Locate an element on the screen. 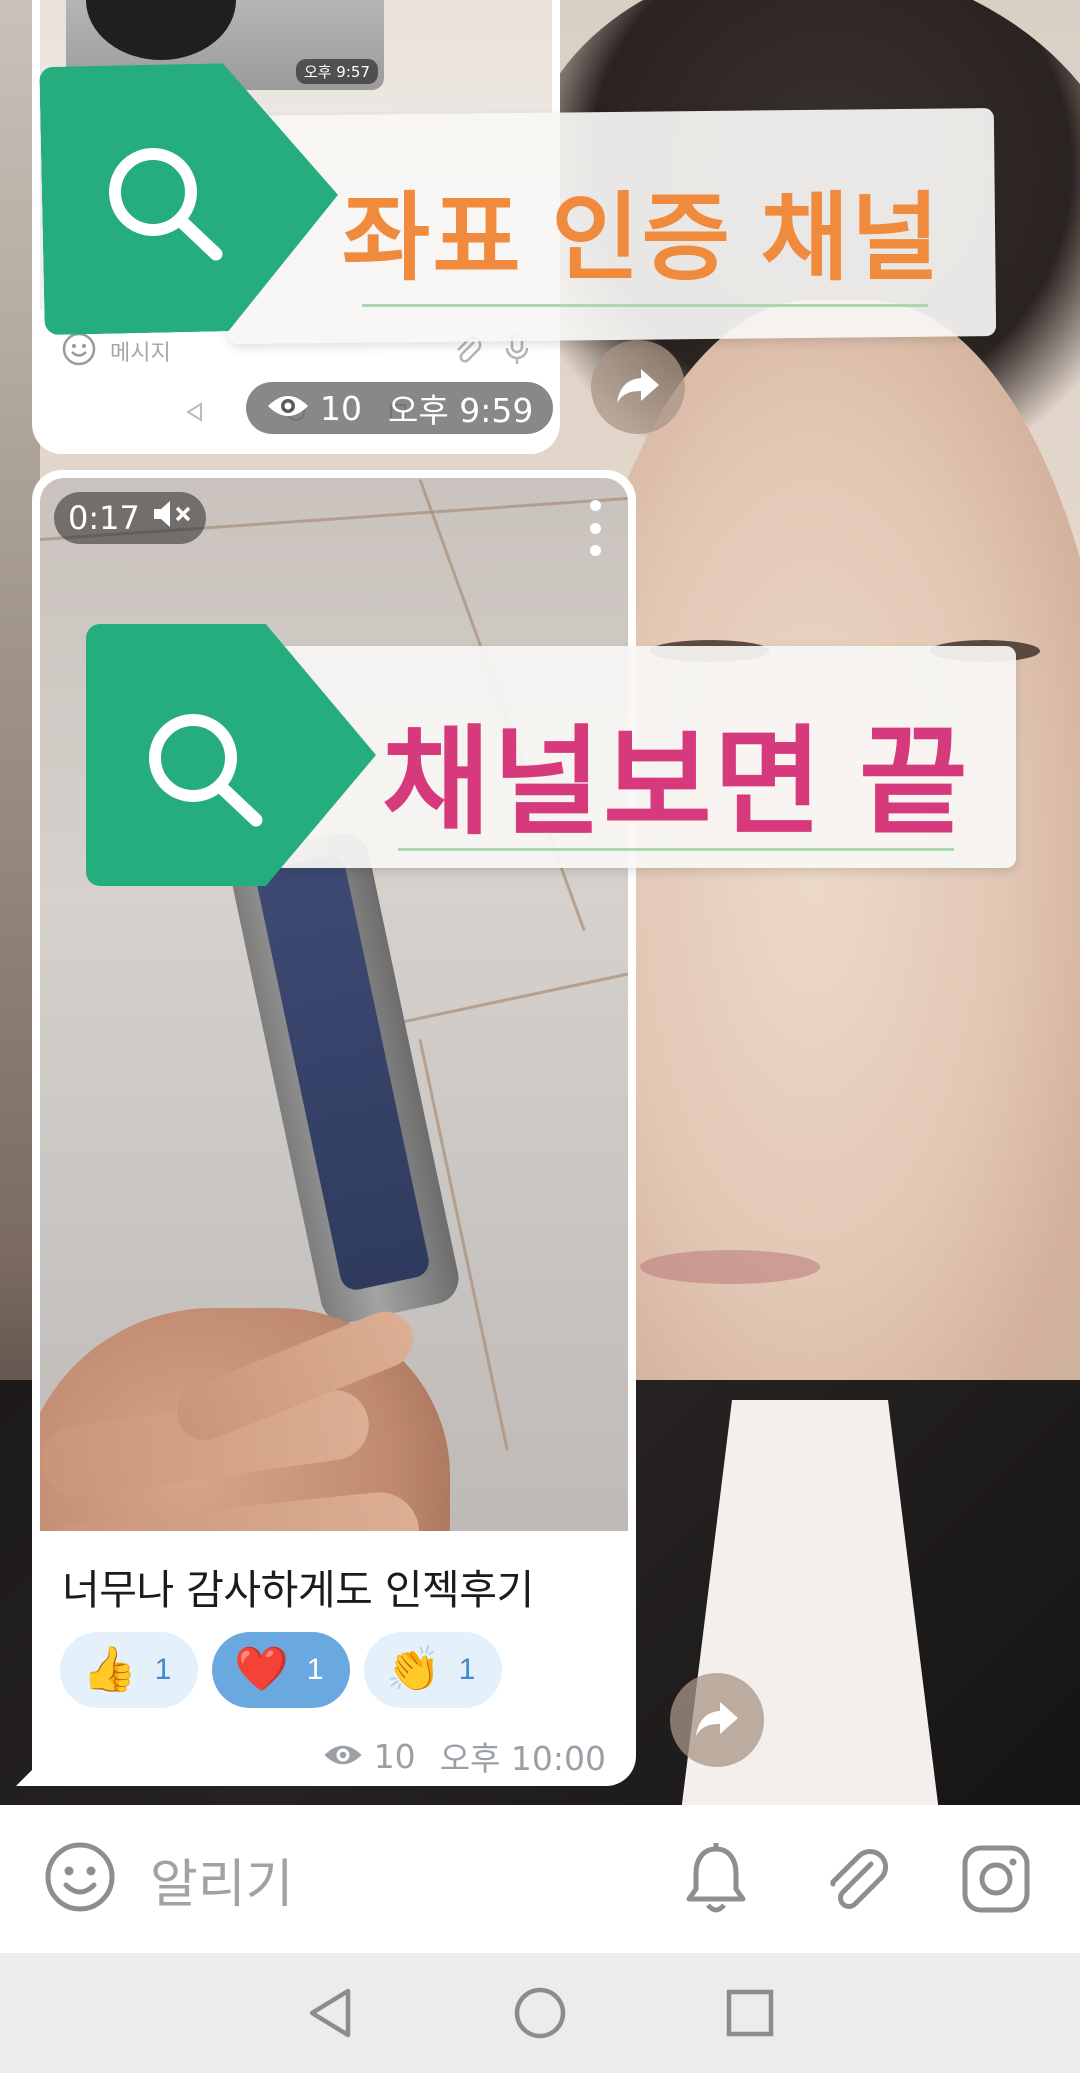 The width and height of the screenshot is (1080, 2073). promo-banner: 좌표 인증 채널 is located at coordinates (519, 204).